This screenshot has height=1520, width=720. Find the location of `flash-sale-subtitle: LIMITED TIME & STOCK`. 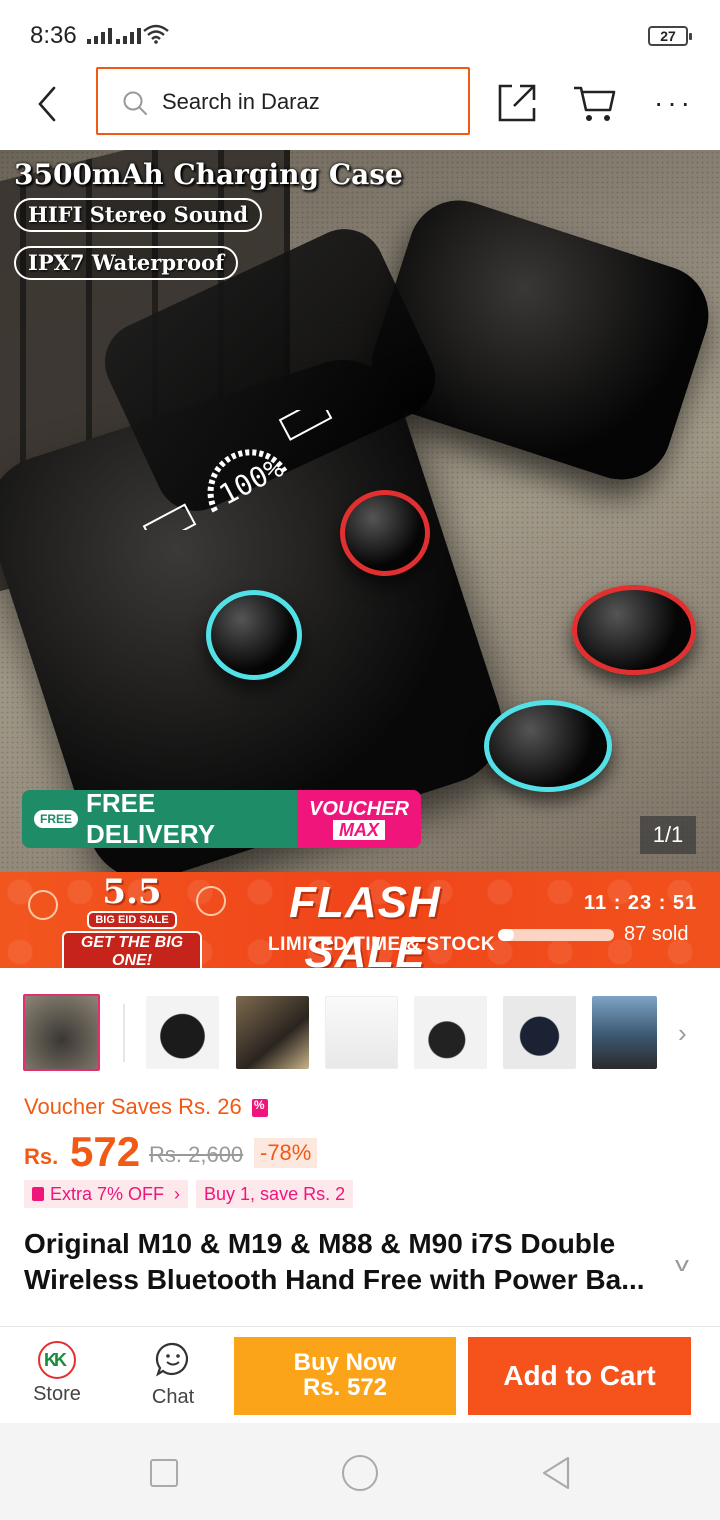

flash-sale-subtitle: LIMITED TIME & STOCK is located at coordinates (382, 944).